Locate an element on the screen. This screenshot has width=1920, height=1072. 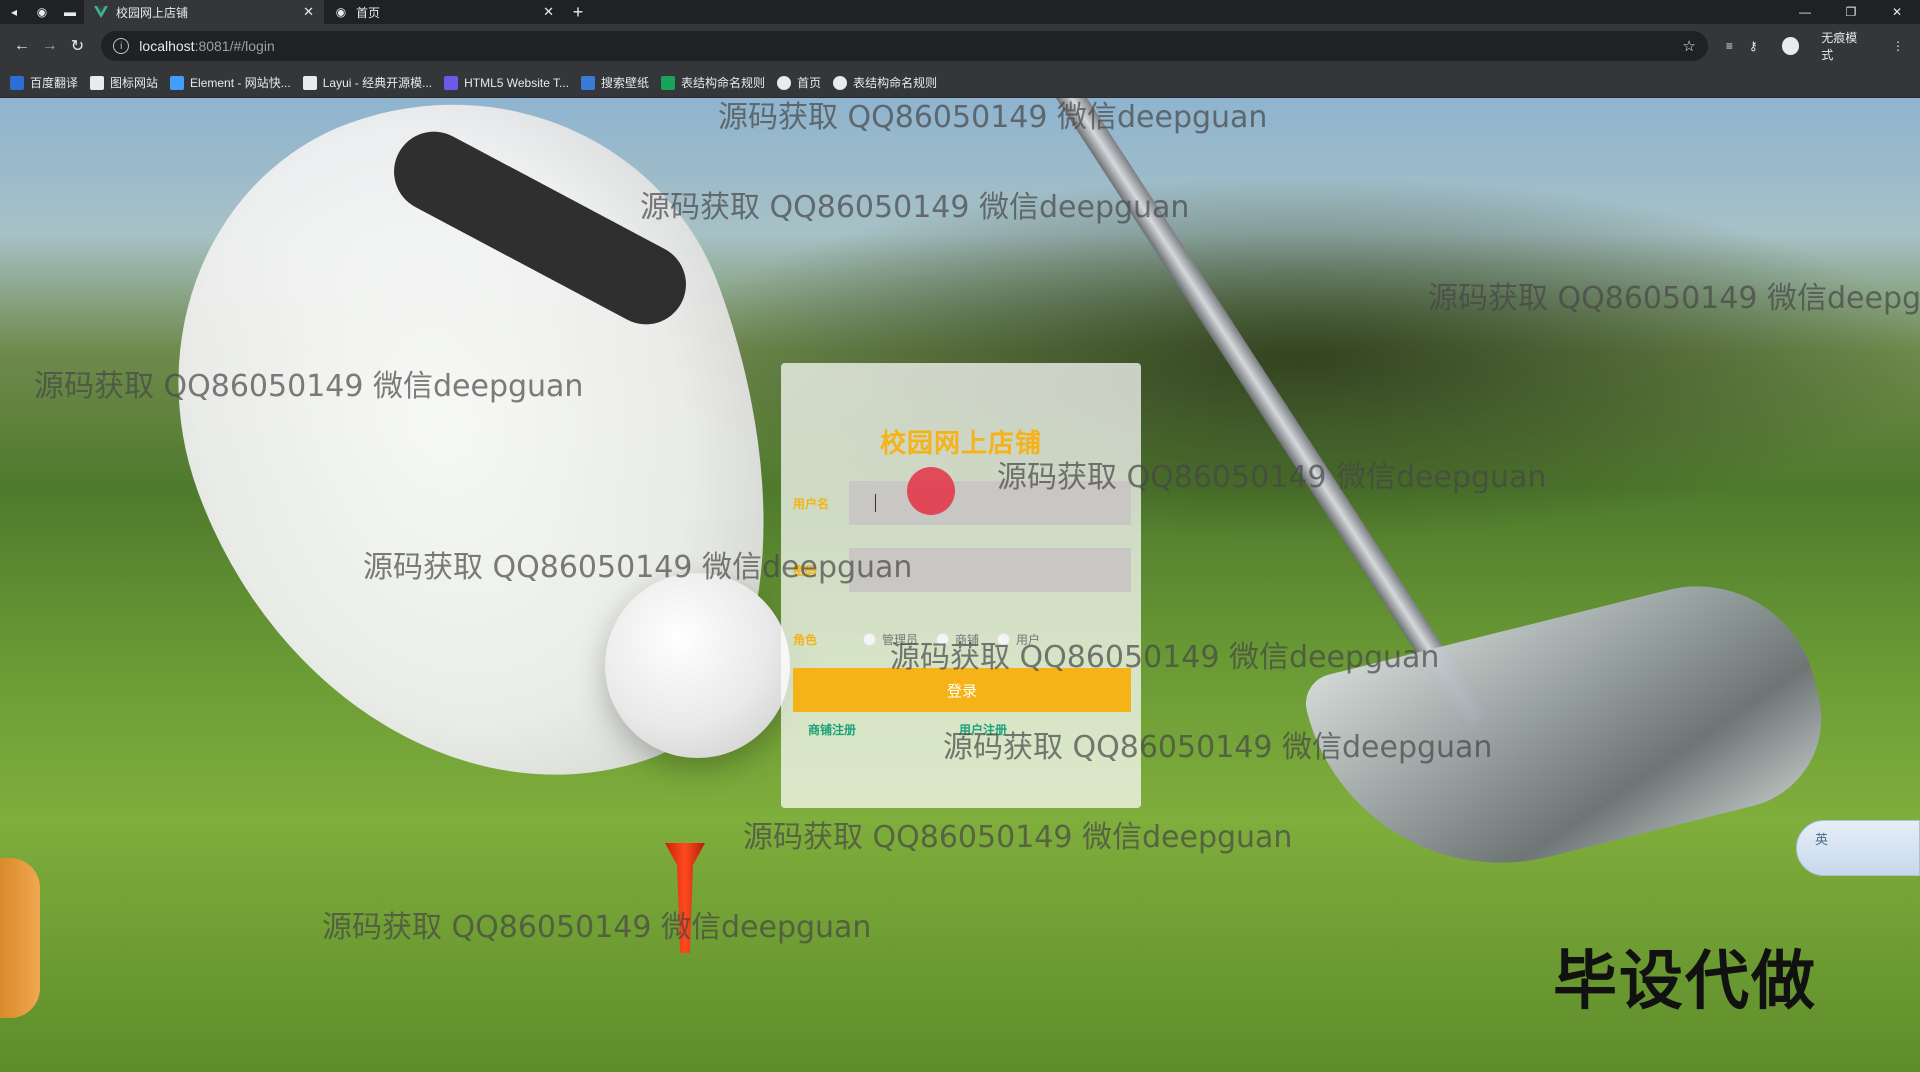
reading-list-icon: ≡ is located at coordinates (1729, 46).